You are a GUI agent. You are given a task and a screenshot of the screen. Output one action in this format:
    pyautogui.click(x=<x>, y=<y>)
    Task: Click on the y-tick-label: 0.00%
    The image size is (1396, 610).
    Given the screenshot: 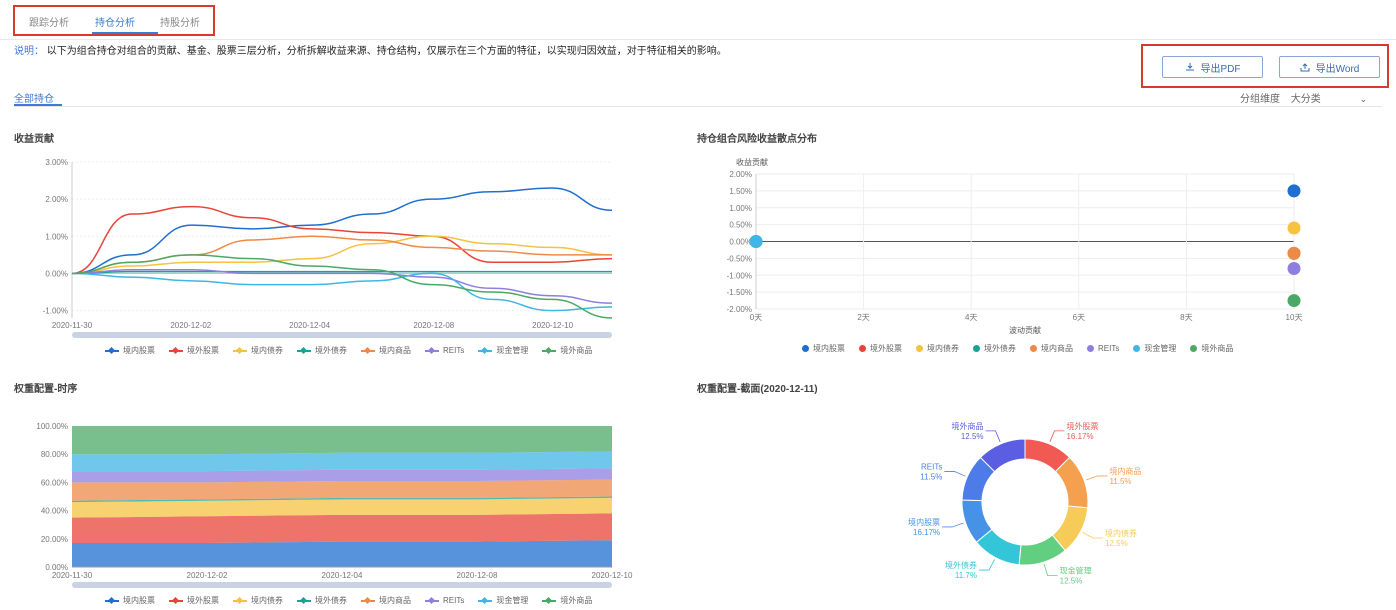 What is the action you would take?
    pyautogui.click(x=56, y=273)
    